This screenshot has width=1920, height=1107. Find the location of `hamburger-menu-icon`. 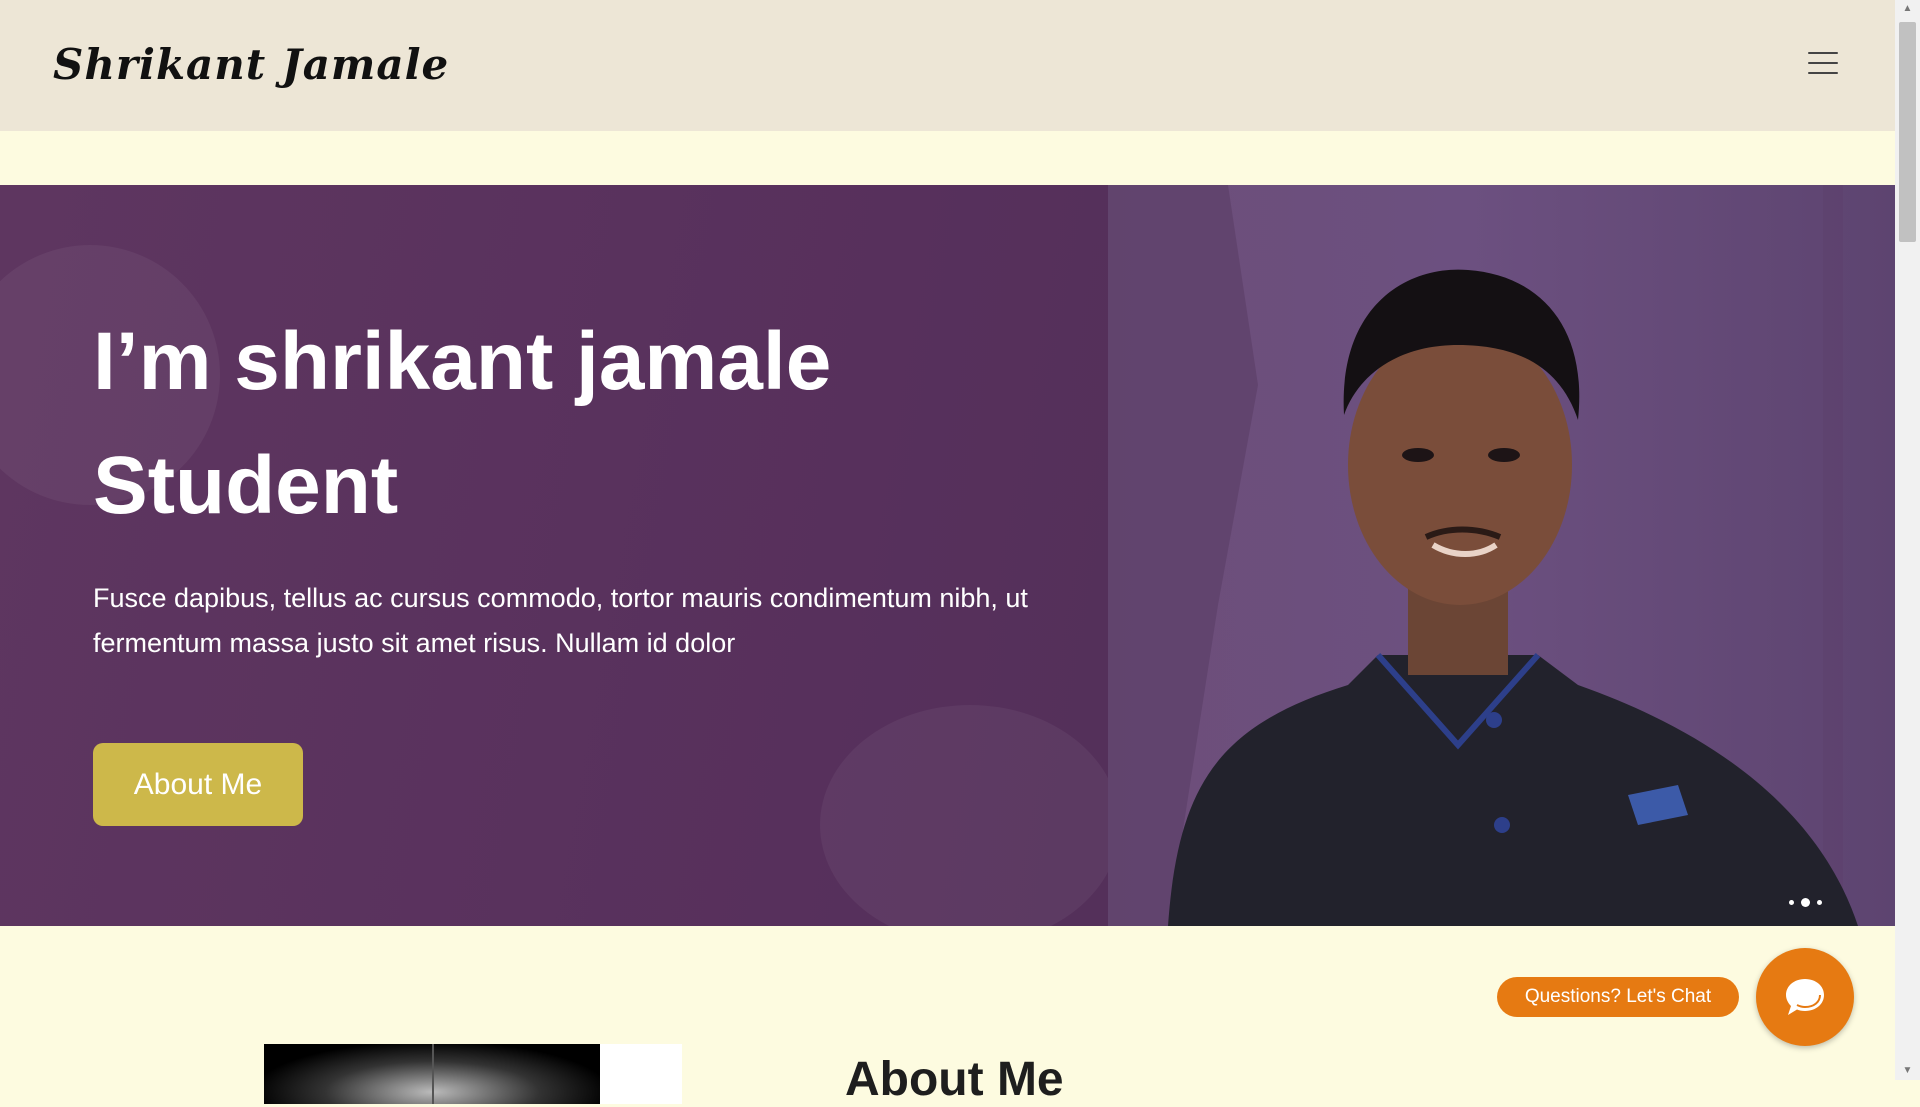

hamburger-menu-icon is located at coordinates (1823, 64).